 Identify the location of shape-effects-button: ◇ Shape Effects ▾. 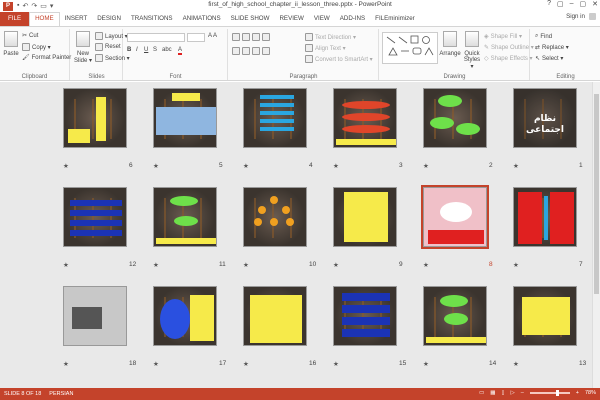
(508, 58).